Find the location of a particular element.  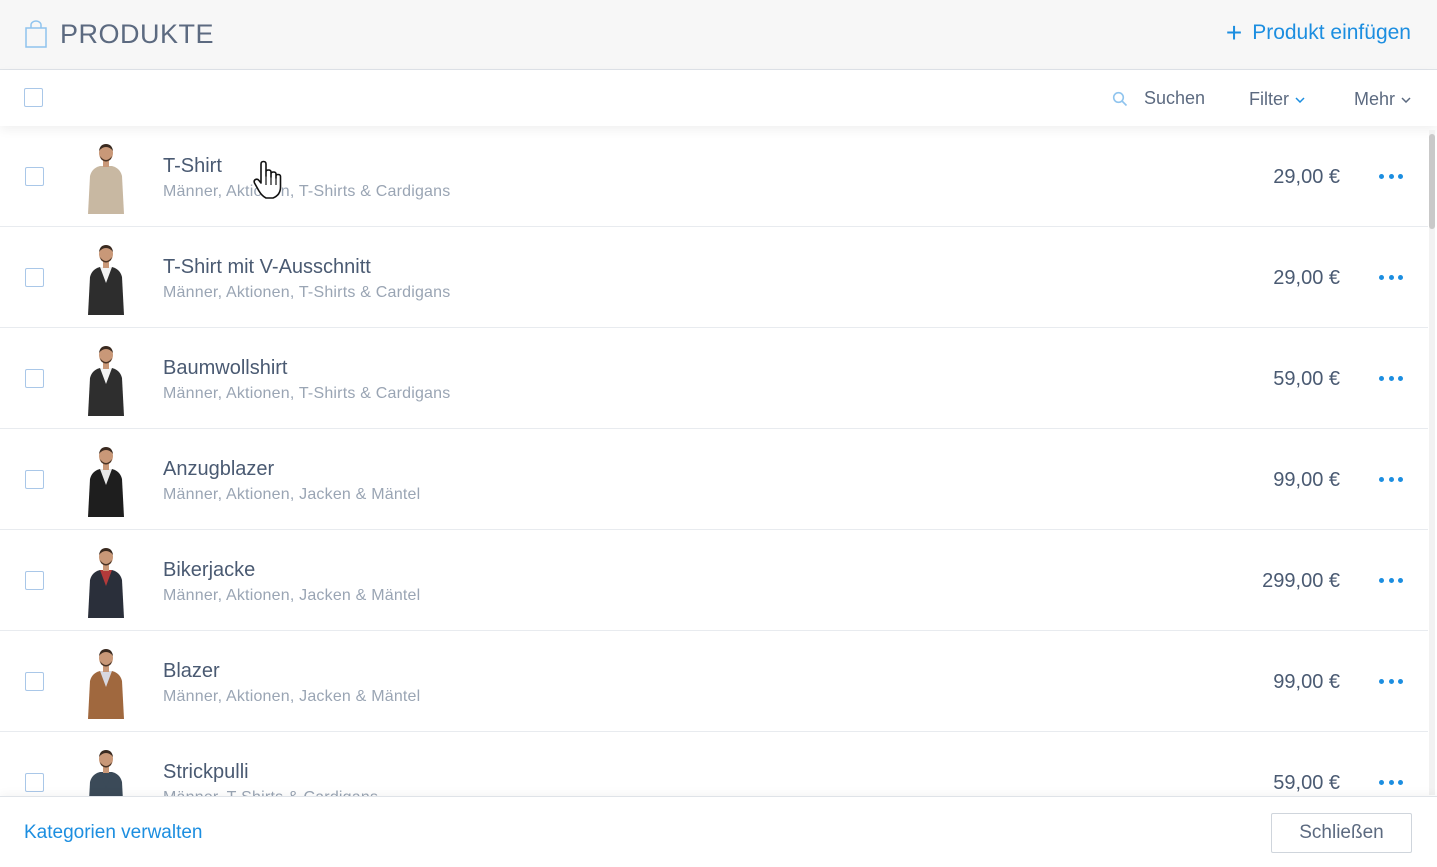

product-name: T-Shirt is located at coordinates (192, 166).